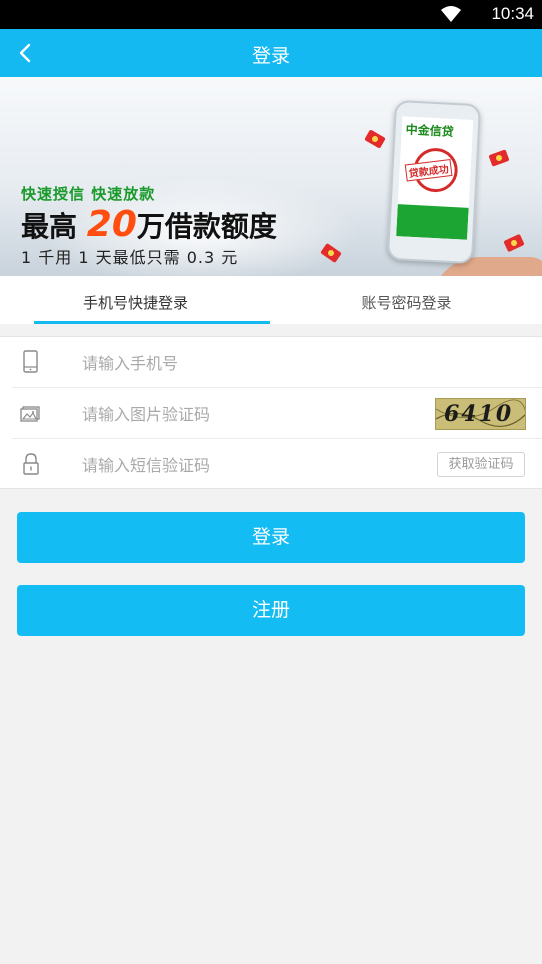 This screenshot has height=964, width=542. Describe the element at coordinates (206, 226) in the screenshot. I see `banner-headline-suffix: 万借款额度` at that location.